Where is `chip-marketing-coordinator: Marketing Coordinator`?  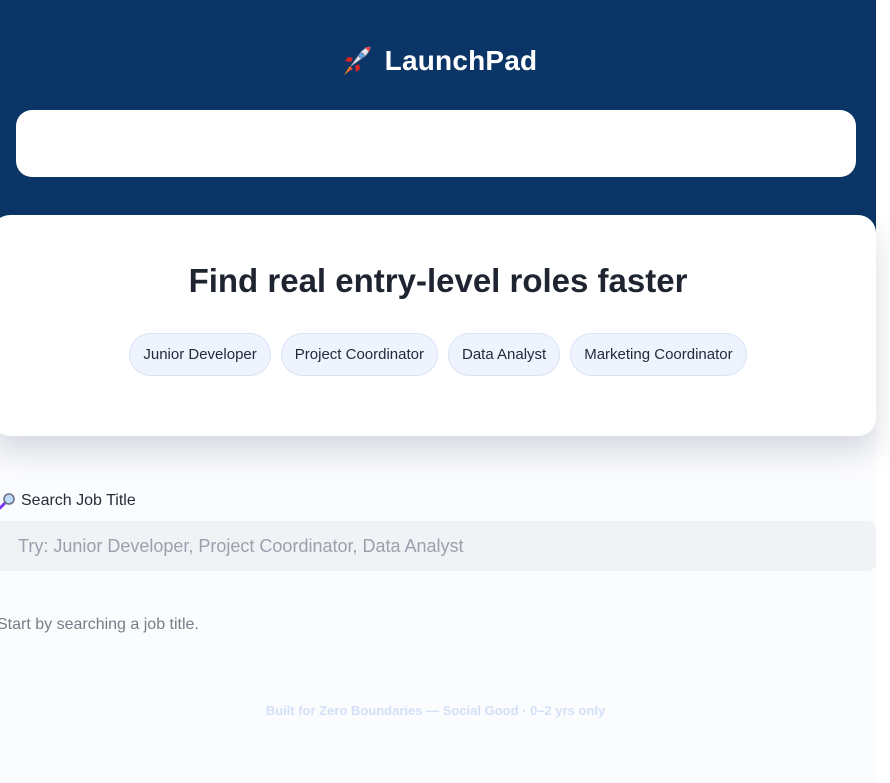 chip-marketing-coordinator: Marketing Coordinator is located at coordinates (658, 354).